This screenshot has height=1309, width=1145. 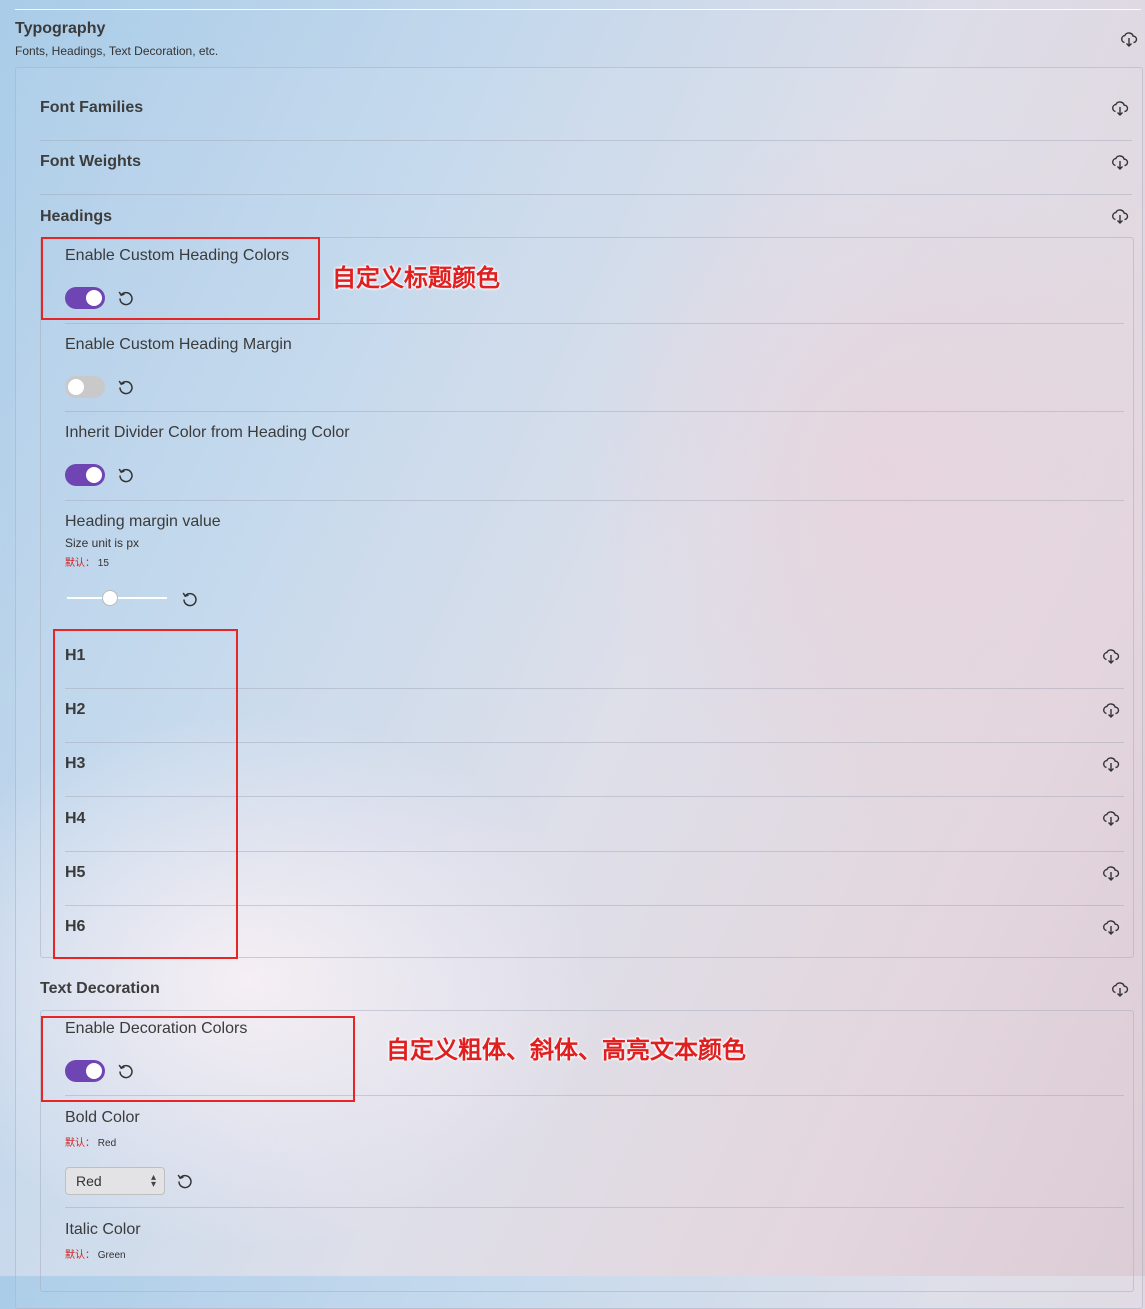 I want to click on bold-color-select: Red ▴ ▾, so click(x=115, y=1181).